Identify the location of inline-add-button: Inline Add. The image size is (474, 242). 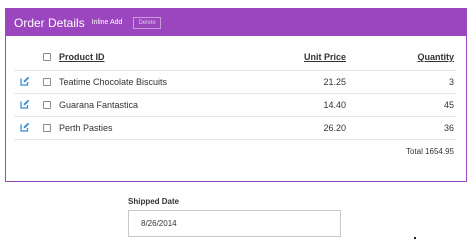
(107, 22).